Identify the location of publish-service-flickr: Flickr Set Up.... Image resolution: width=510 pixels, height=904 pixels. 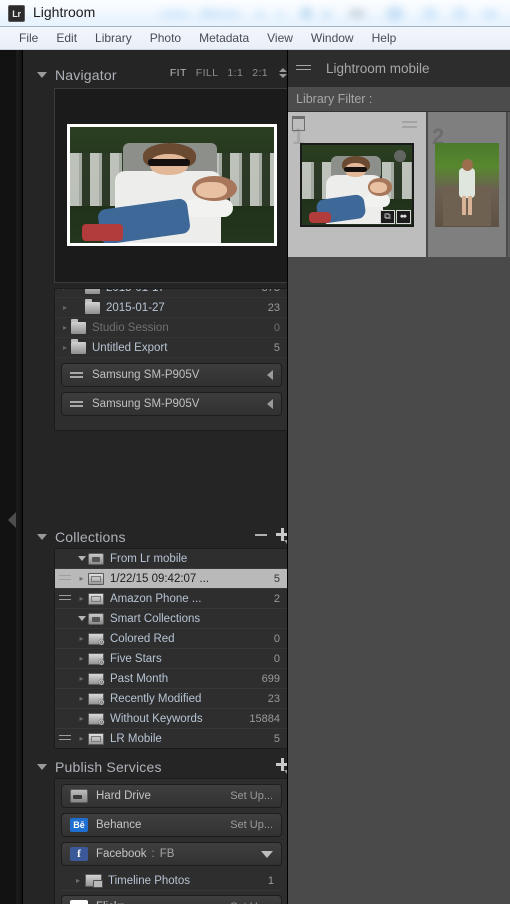
(171, 899).